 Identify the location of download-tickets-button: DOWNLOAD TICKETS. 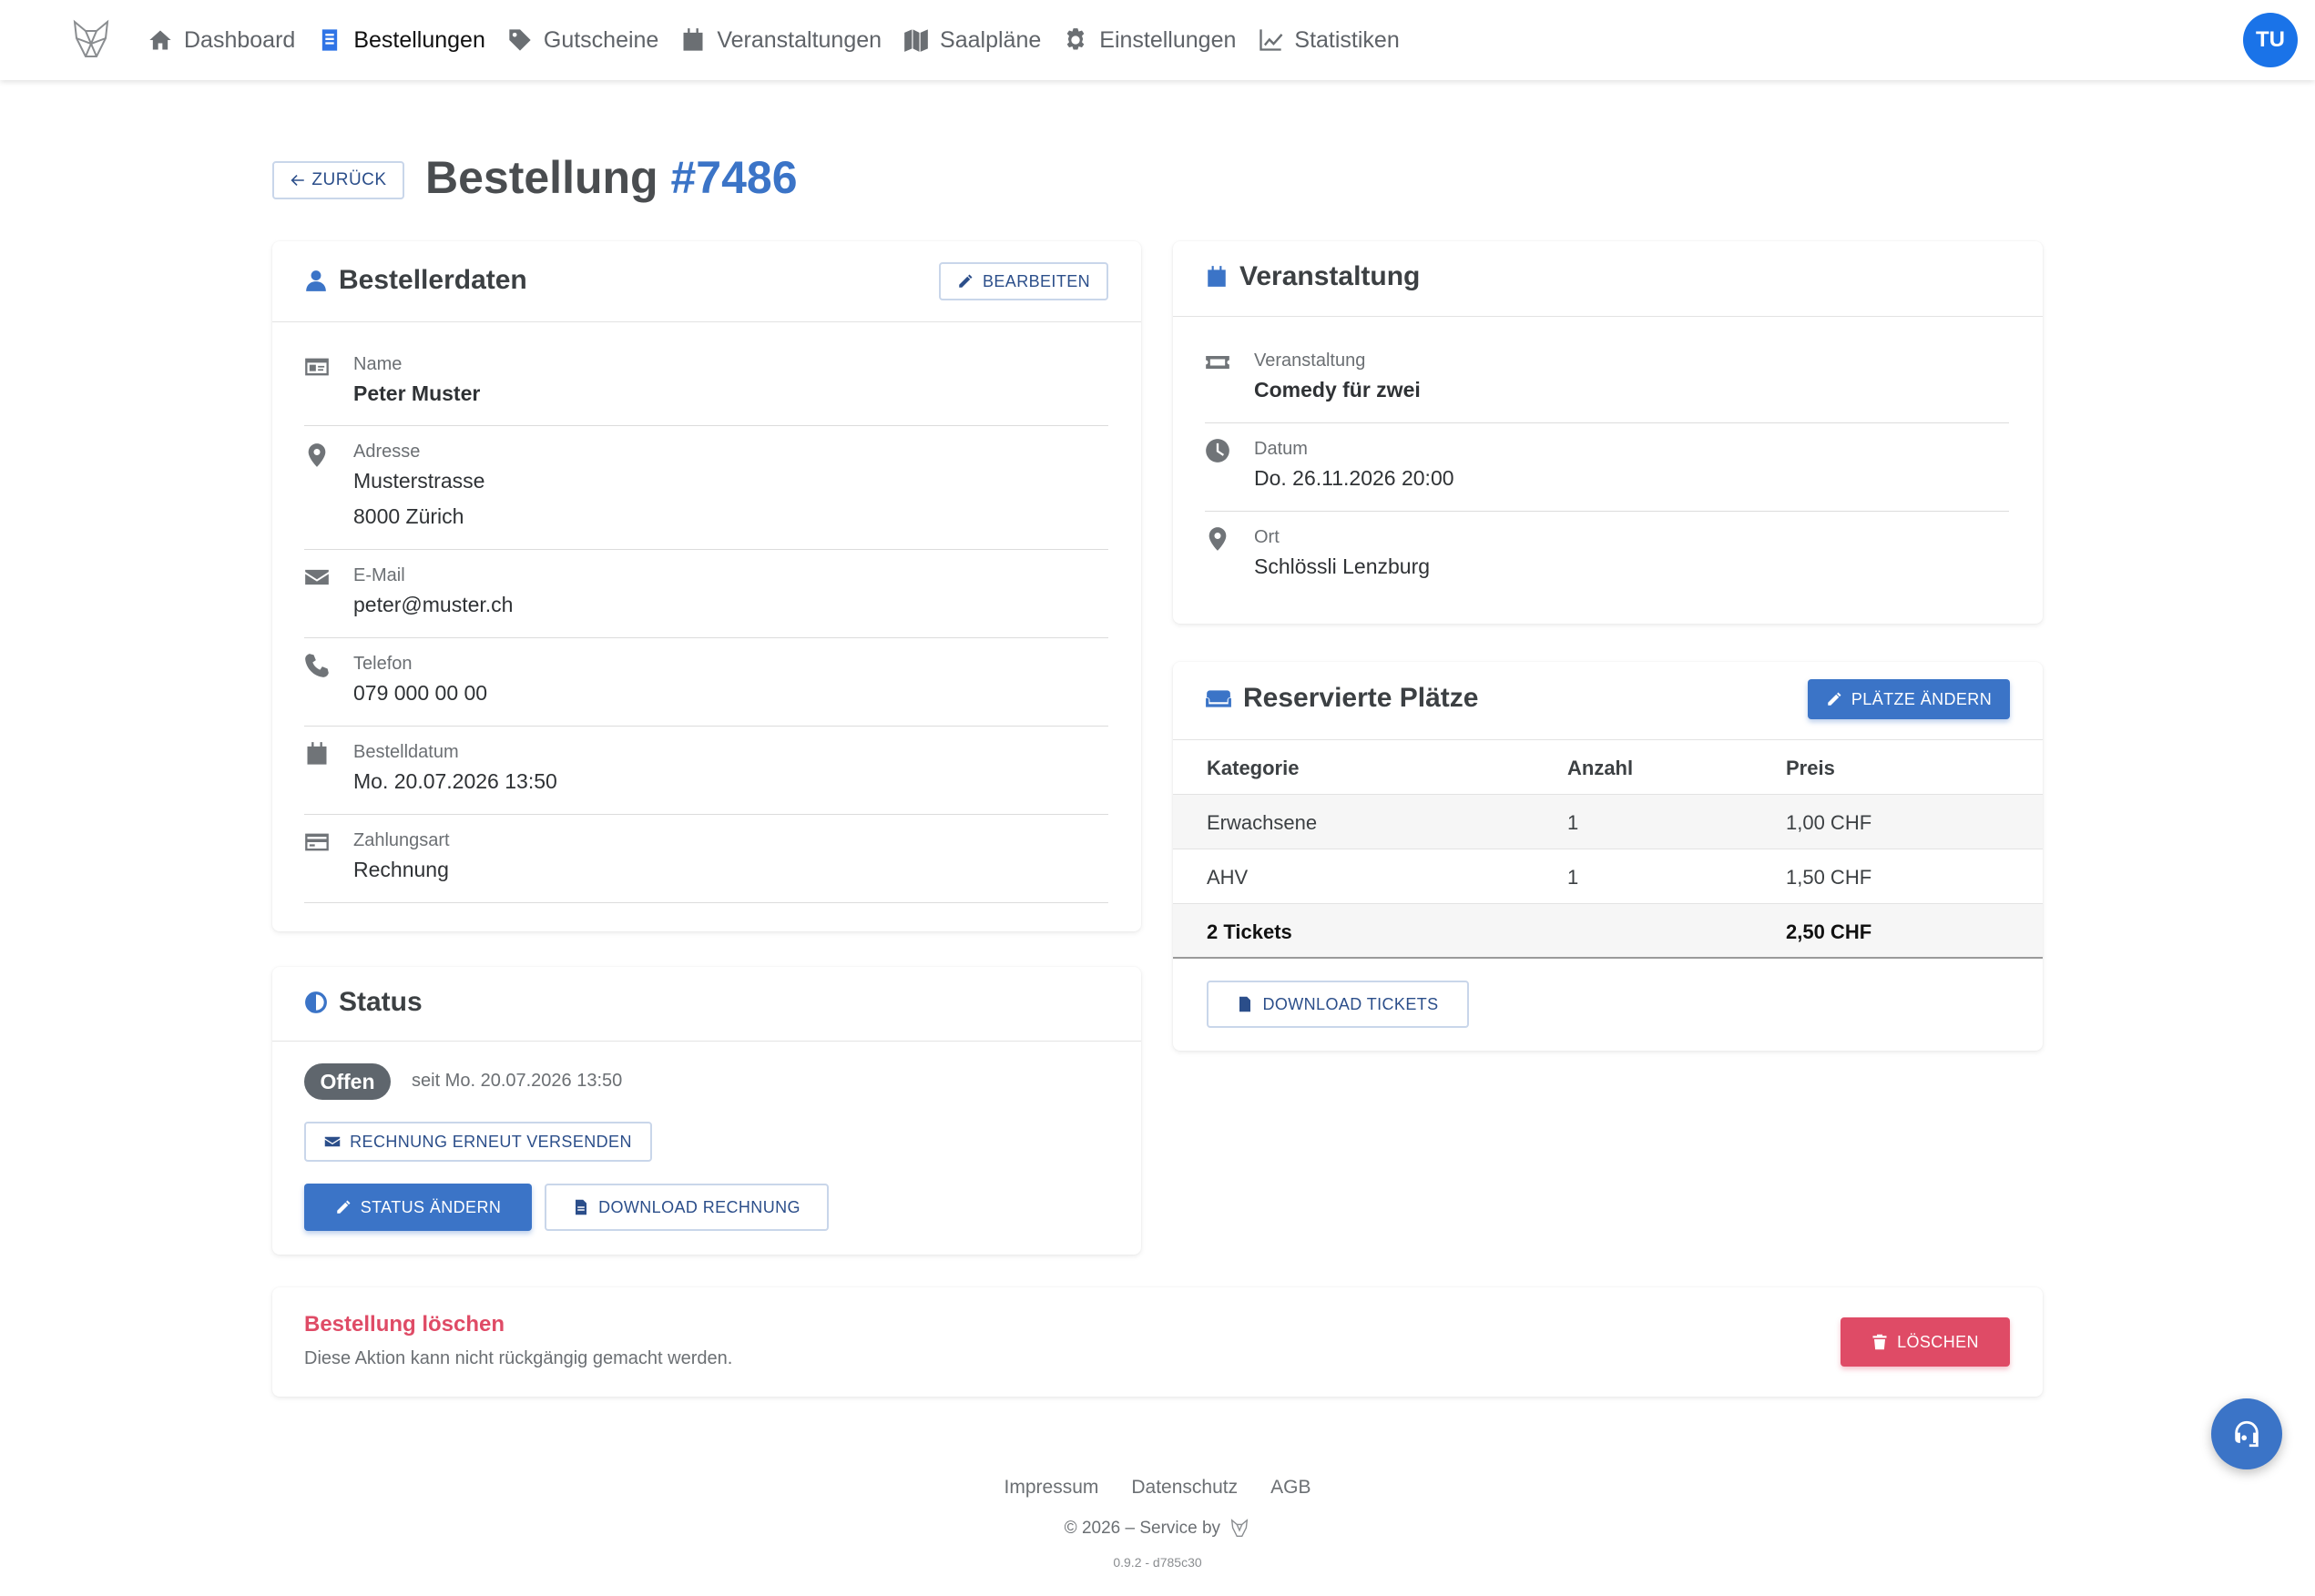
(1338, 1004).